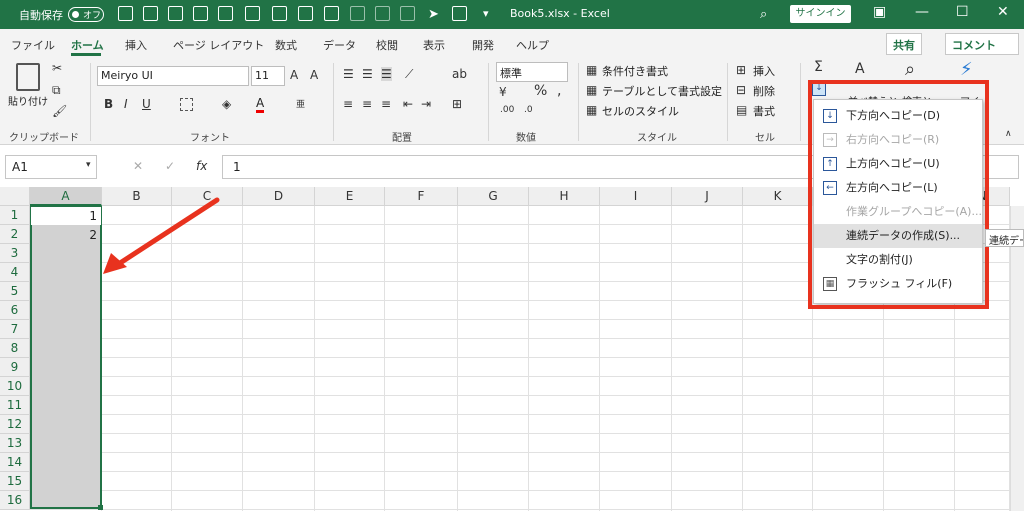 The image size is (1024, 511). I want to click on row-header-12: 12, so click(15, 424).